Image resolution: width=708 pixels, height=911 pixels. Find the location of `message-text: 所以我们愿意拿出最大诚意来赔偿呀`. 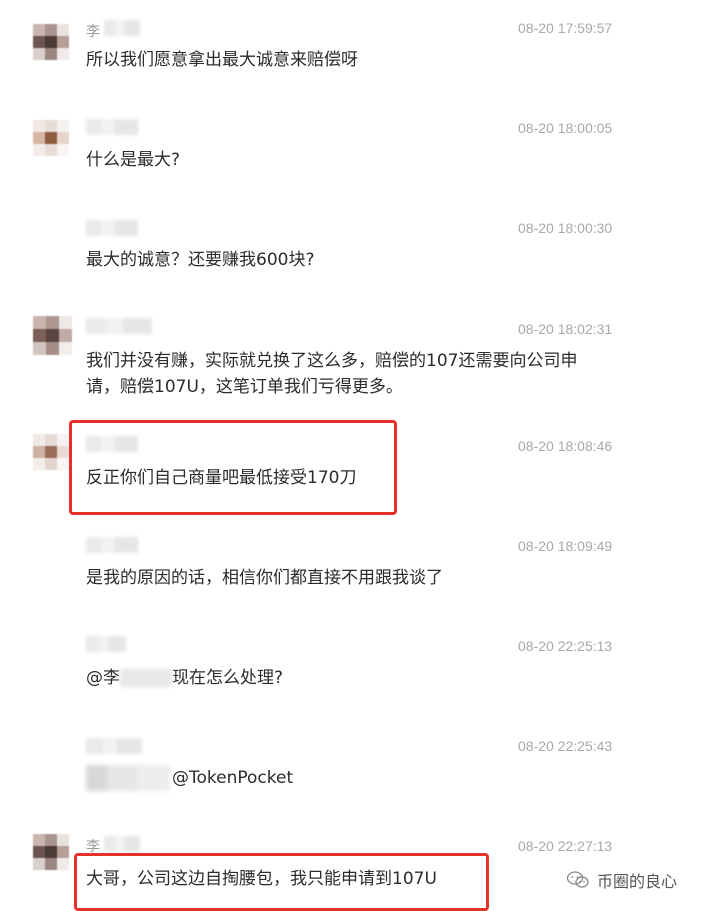

message-text: 所以我们愿意拿出最大诚意来赔偿呀 is located at coordinates (222, 60).